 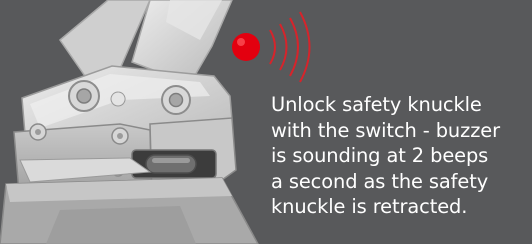 I want to click on buzzer-alarm-icon, so click(x=271, y=47).